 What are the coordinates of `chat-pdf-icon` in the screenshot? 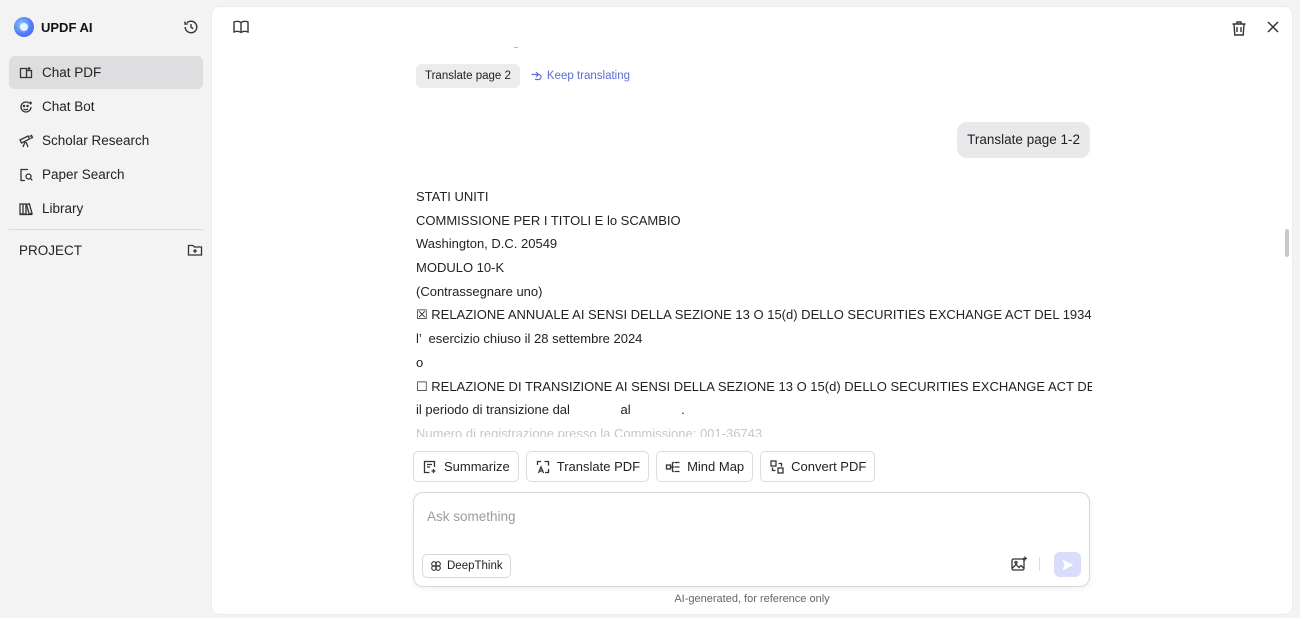 It's located at (26, 72).